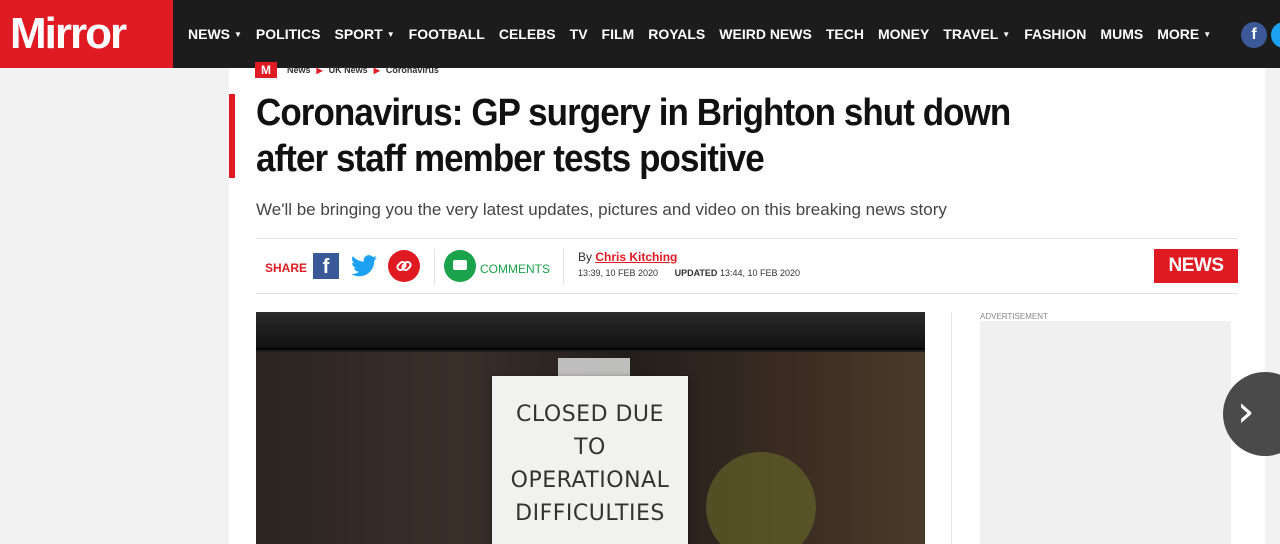  I want to click on nav-item-label: TV, so click(578, 34).